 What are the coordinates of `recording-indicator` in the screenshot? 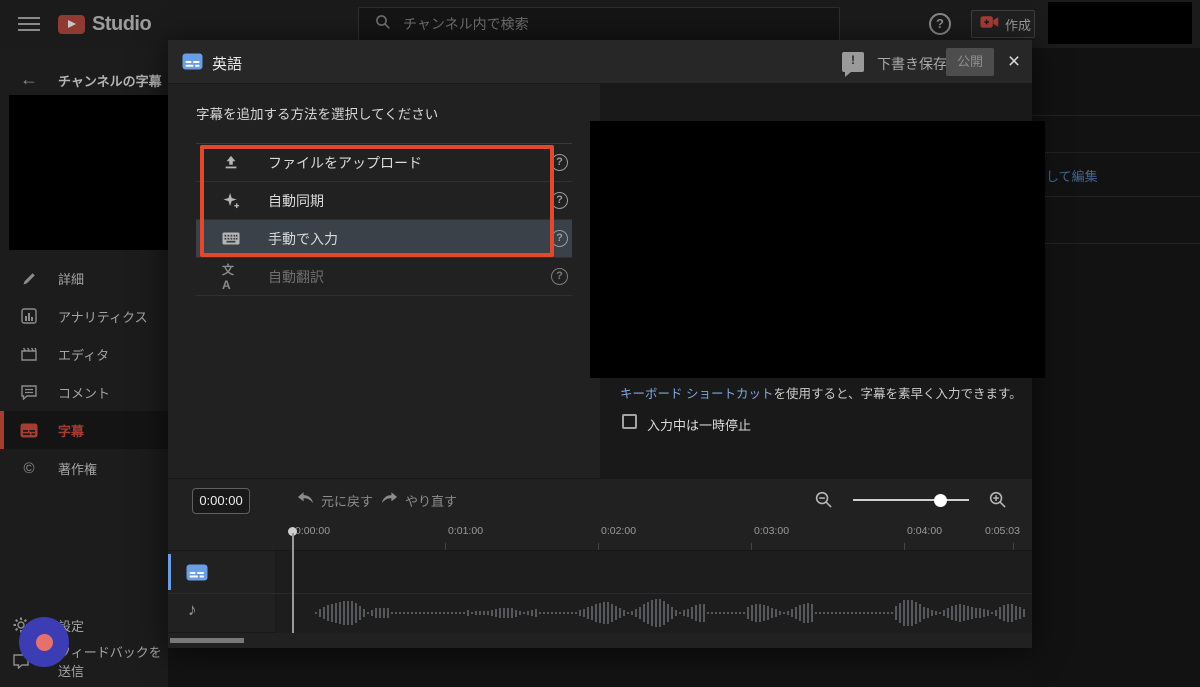 It's located at (44, 642).